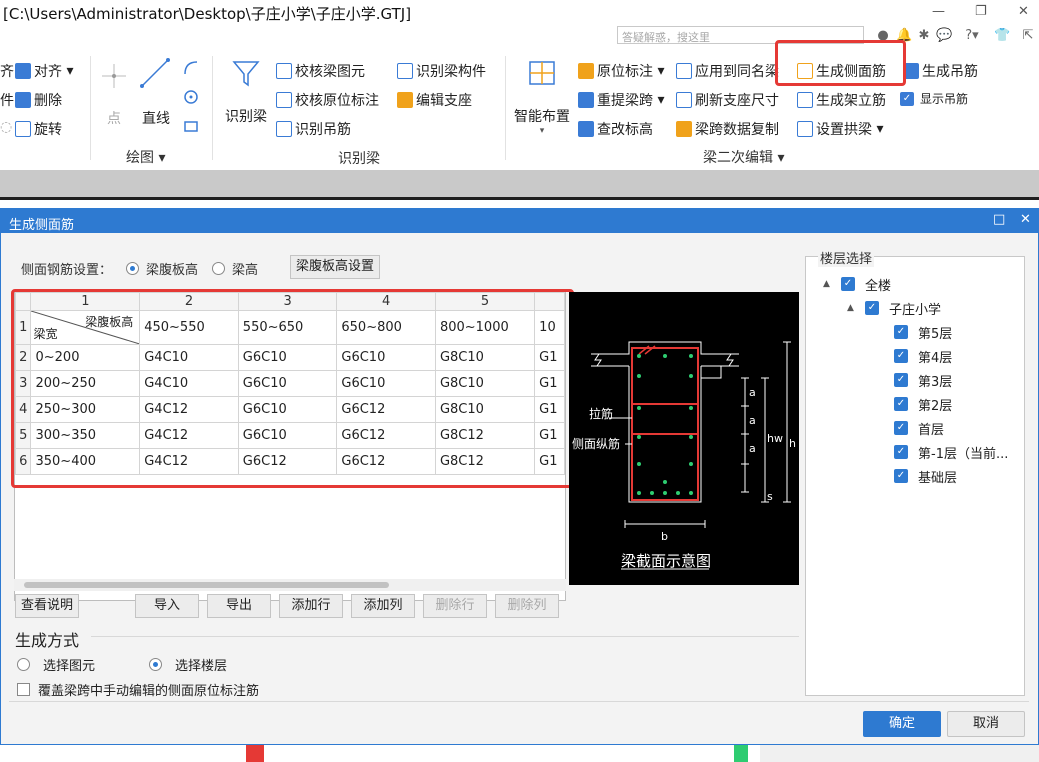 The width and height of the screenshot is (1039, 762). Describe the element at coordinates (999, 219) in the screenshot. I see `maximize-icon: □` at that location.